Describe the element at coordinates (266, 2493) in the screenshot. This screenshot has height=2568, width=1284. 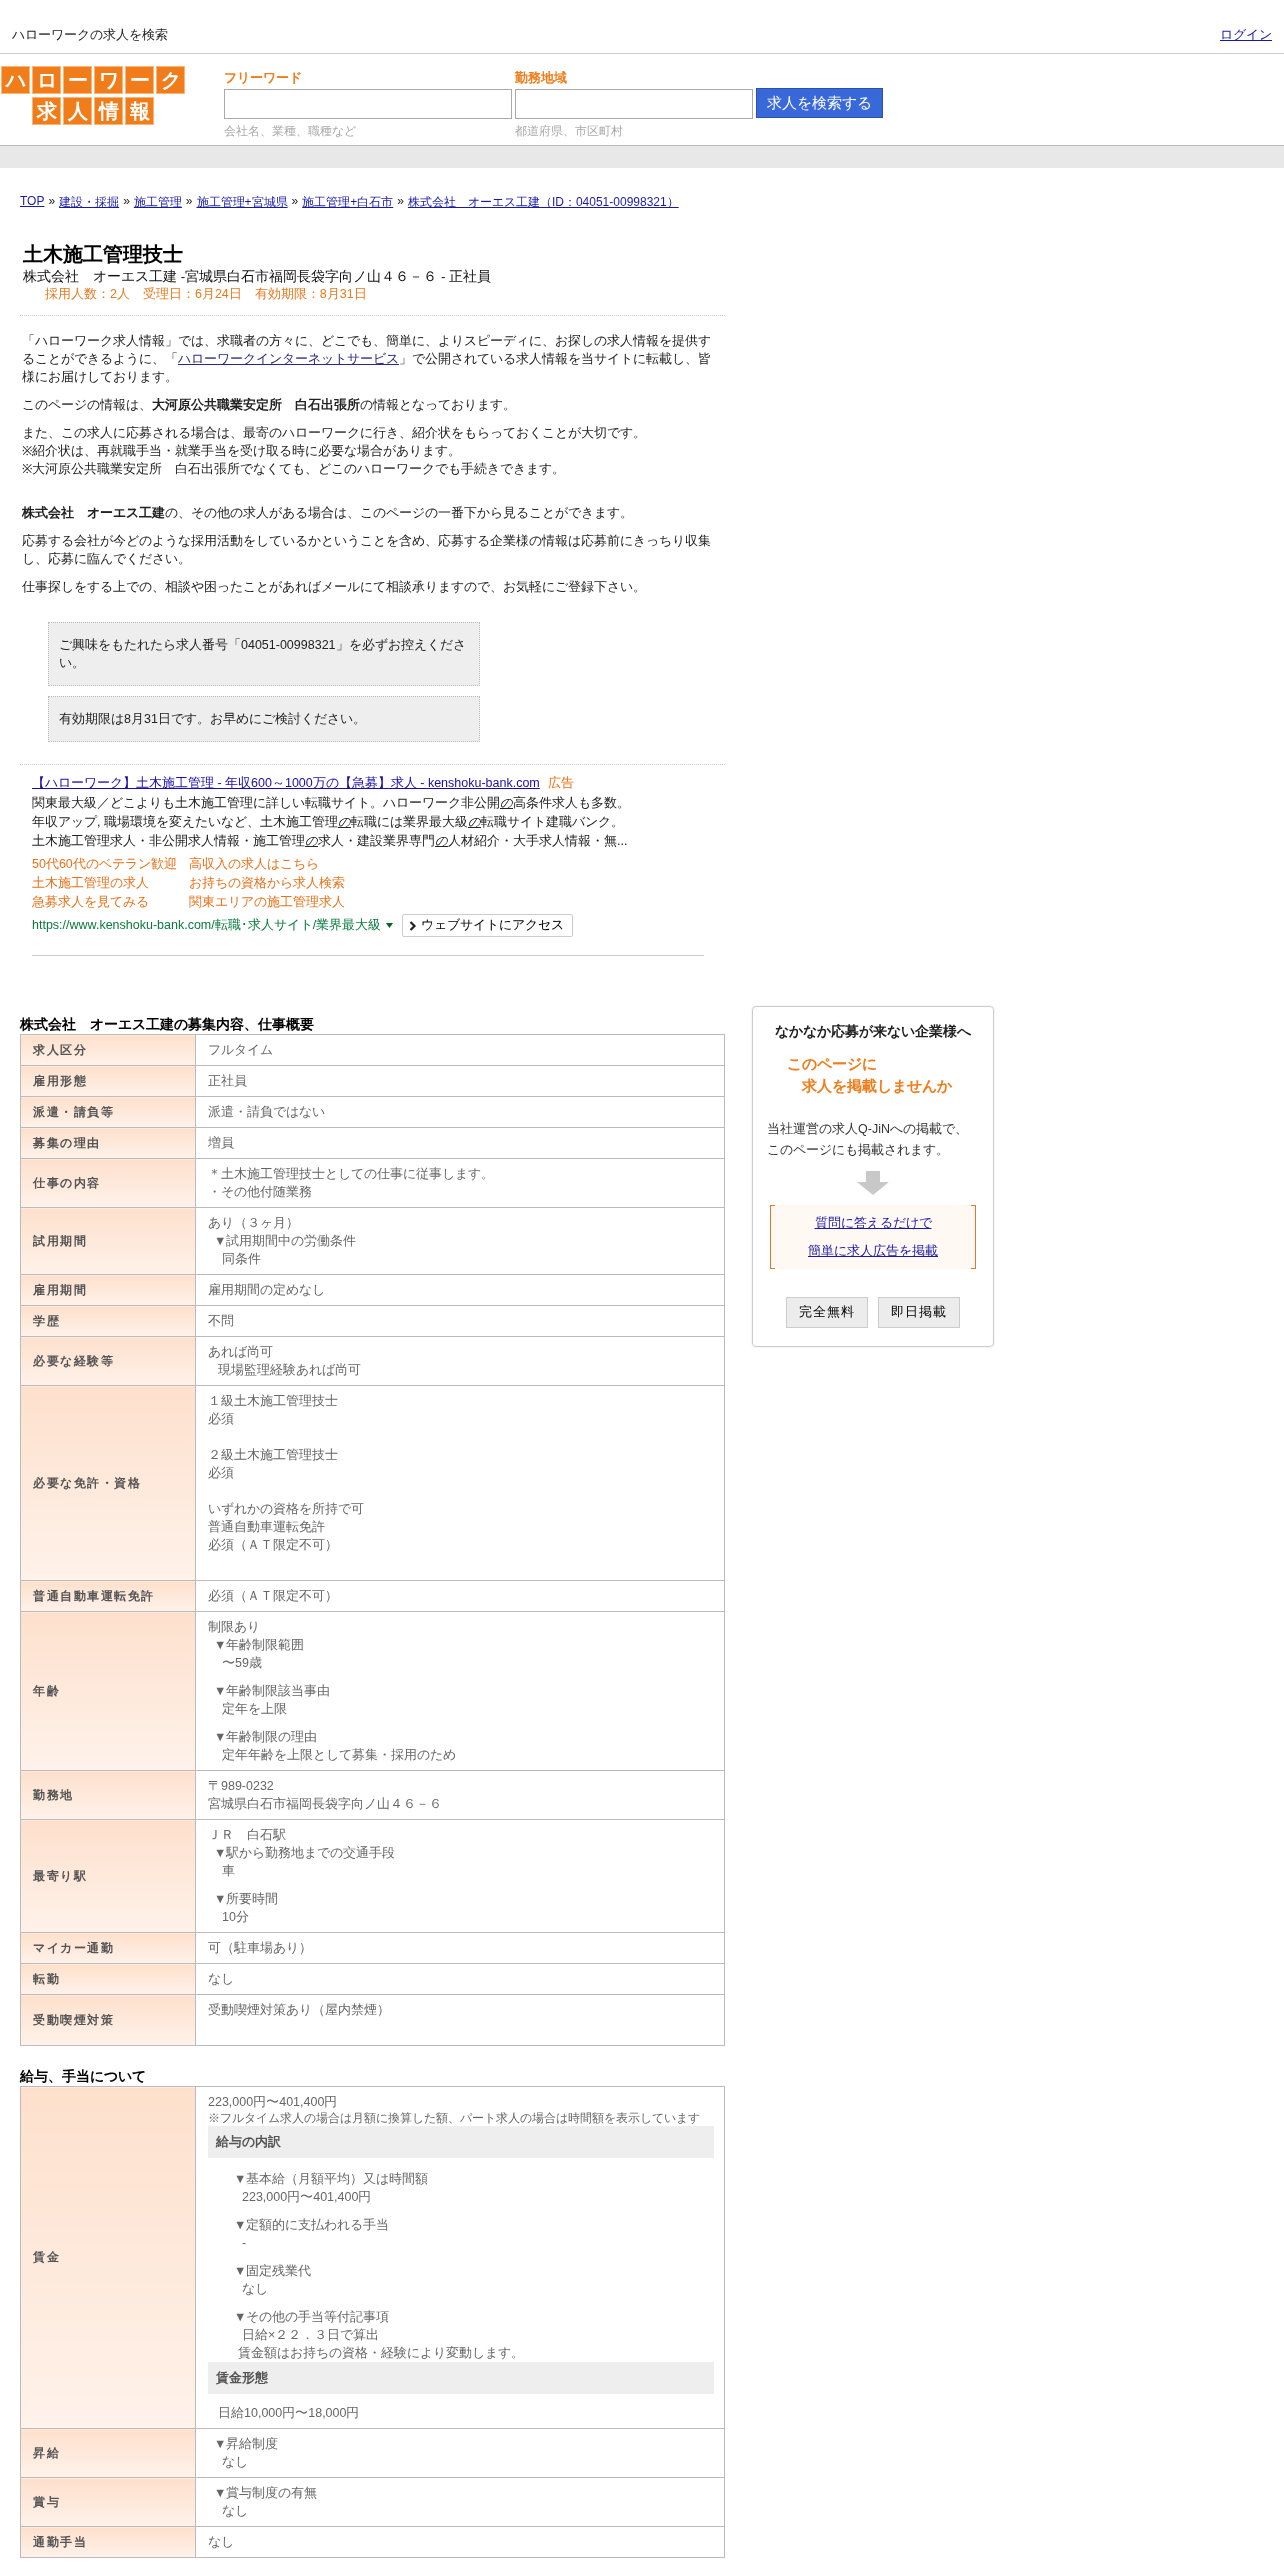
I see `item-heading: ▼賞与制度の有無` at that location.